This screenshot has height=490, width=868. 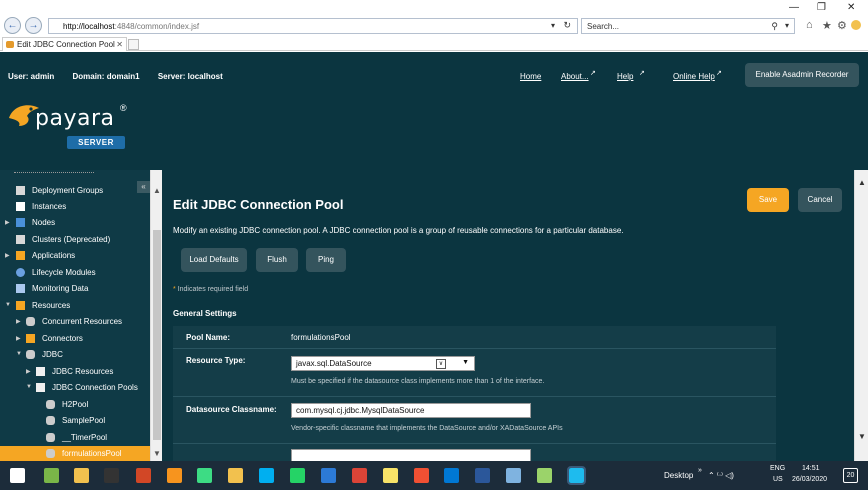 What do you see at coordinates (851, 7) in the screenshot?
I see `close-window-icon: ✕` at bounding box center [851, 7].